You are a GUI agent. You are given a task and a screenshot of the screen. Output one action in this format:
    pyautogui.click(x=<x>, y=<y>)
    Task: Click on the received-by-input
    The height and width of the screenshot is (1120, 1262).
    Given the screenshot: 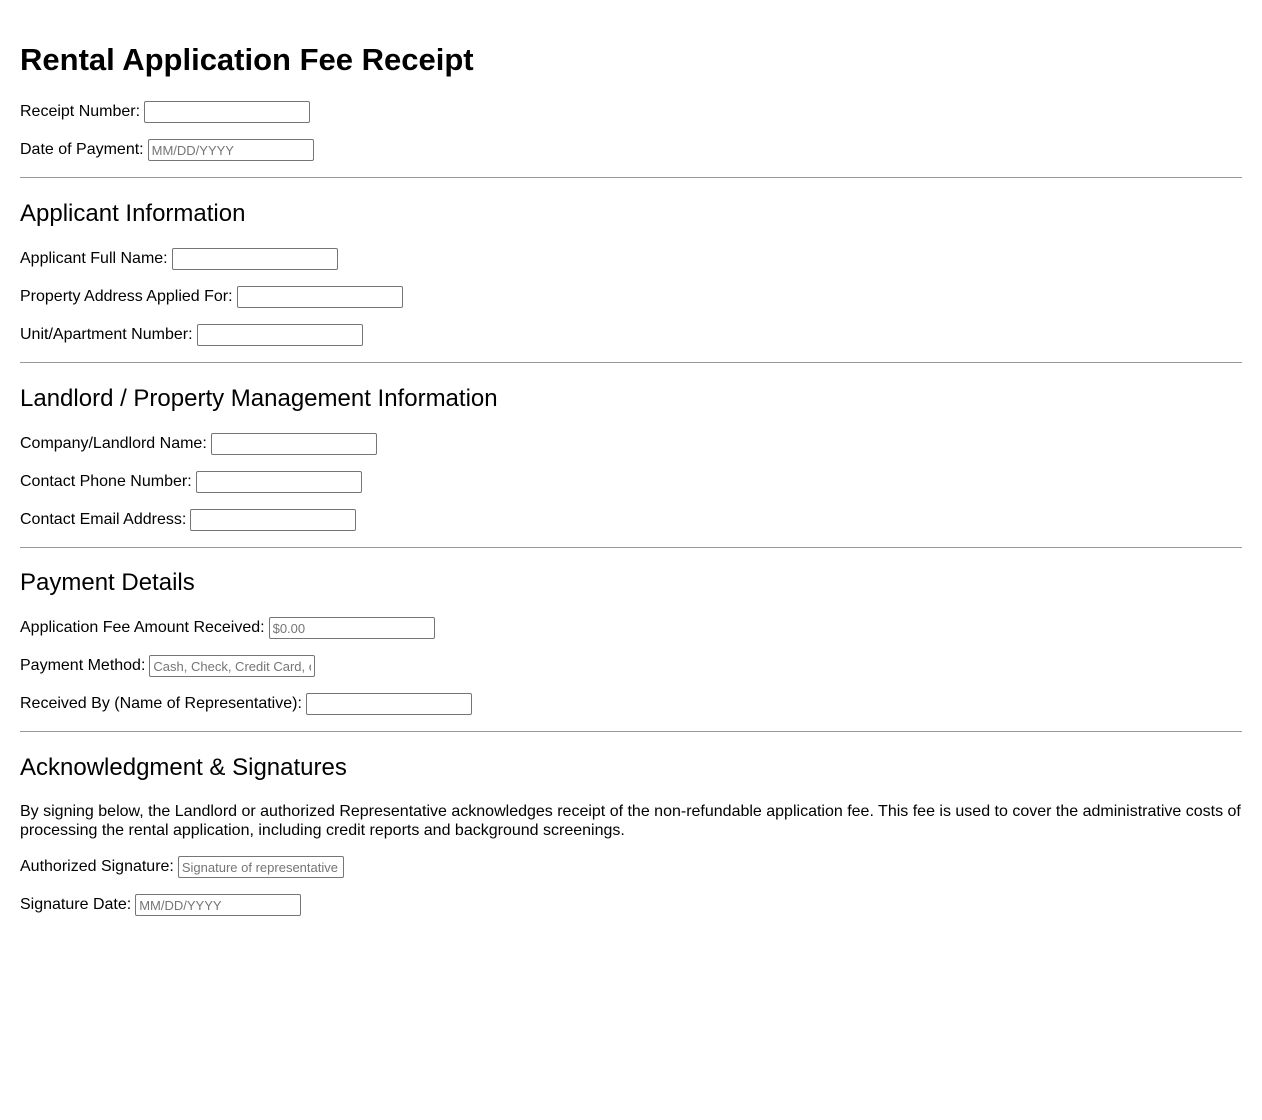 What is the action you would take?
    pyautogui.click(x=388, y=704)
    